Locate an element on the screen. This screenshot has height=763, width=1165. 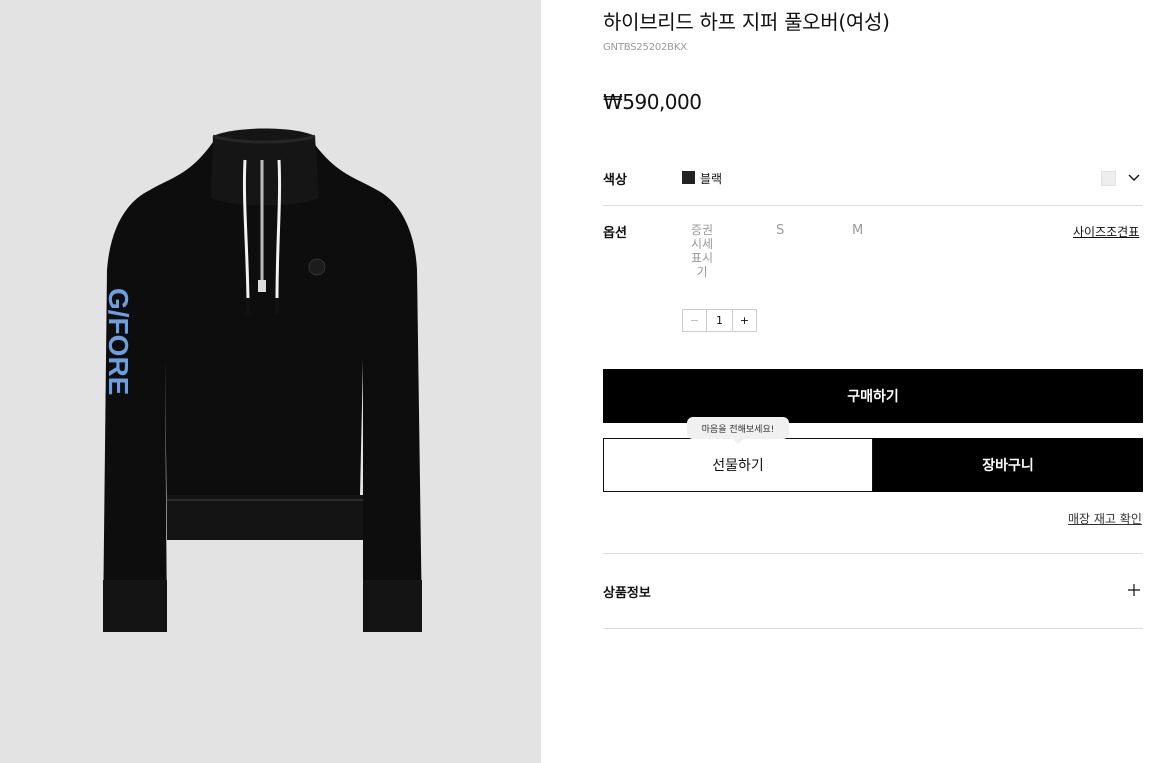
chevron-down-icon is located at coordinates (1134, 178).